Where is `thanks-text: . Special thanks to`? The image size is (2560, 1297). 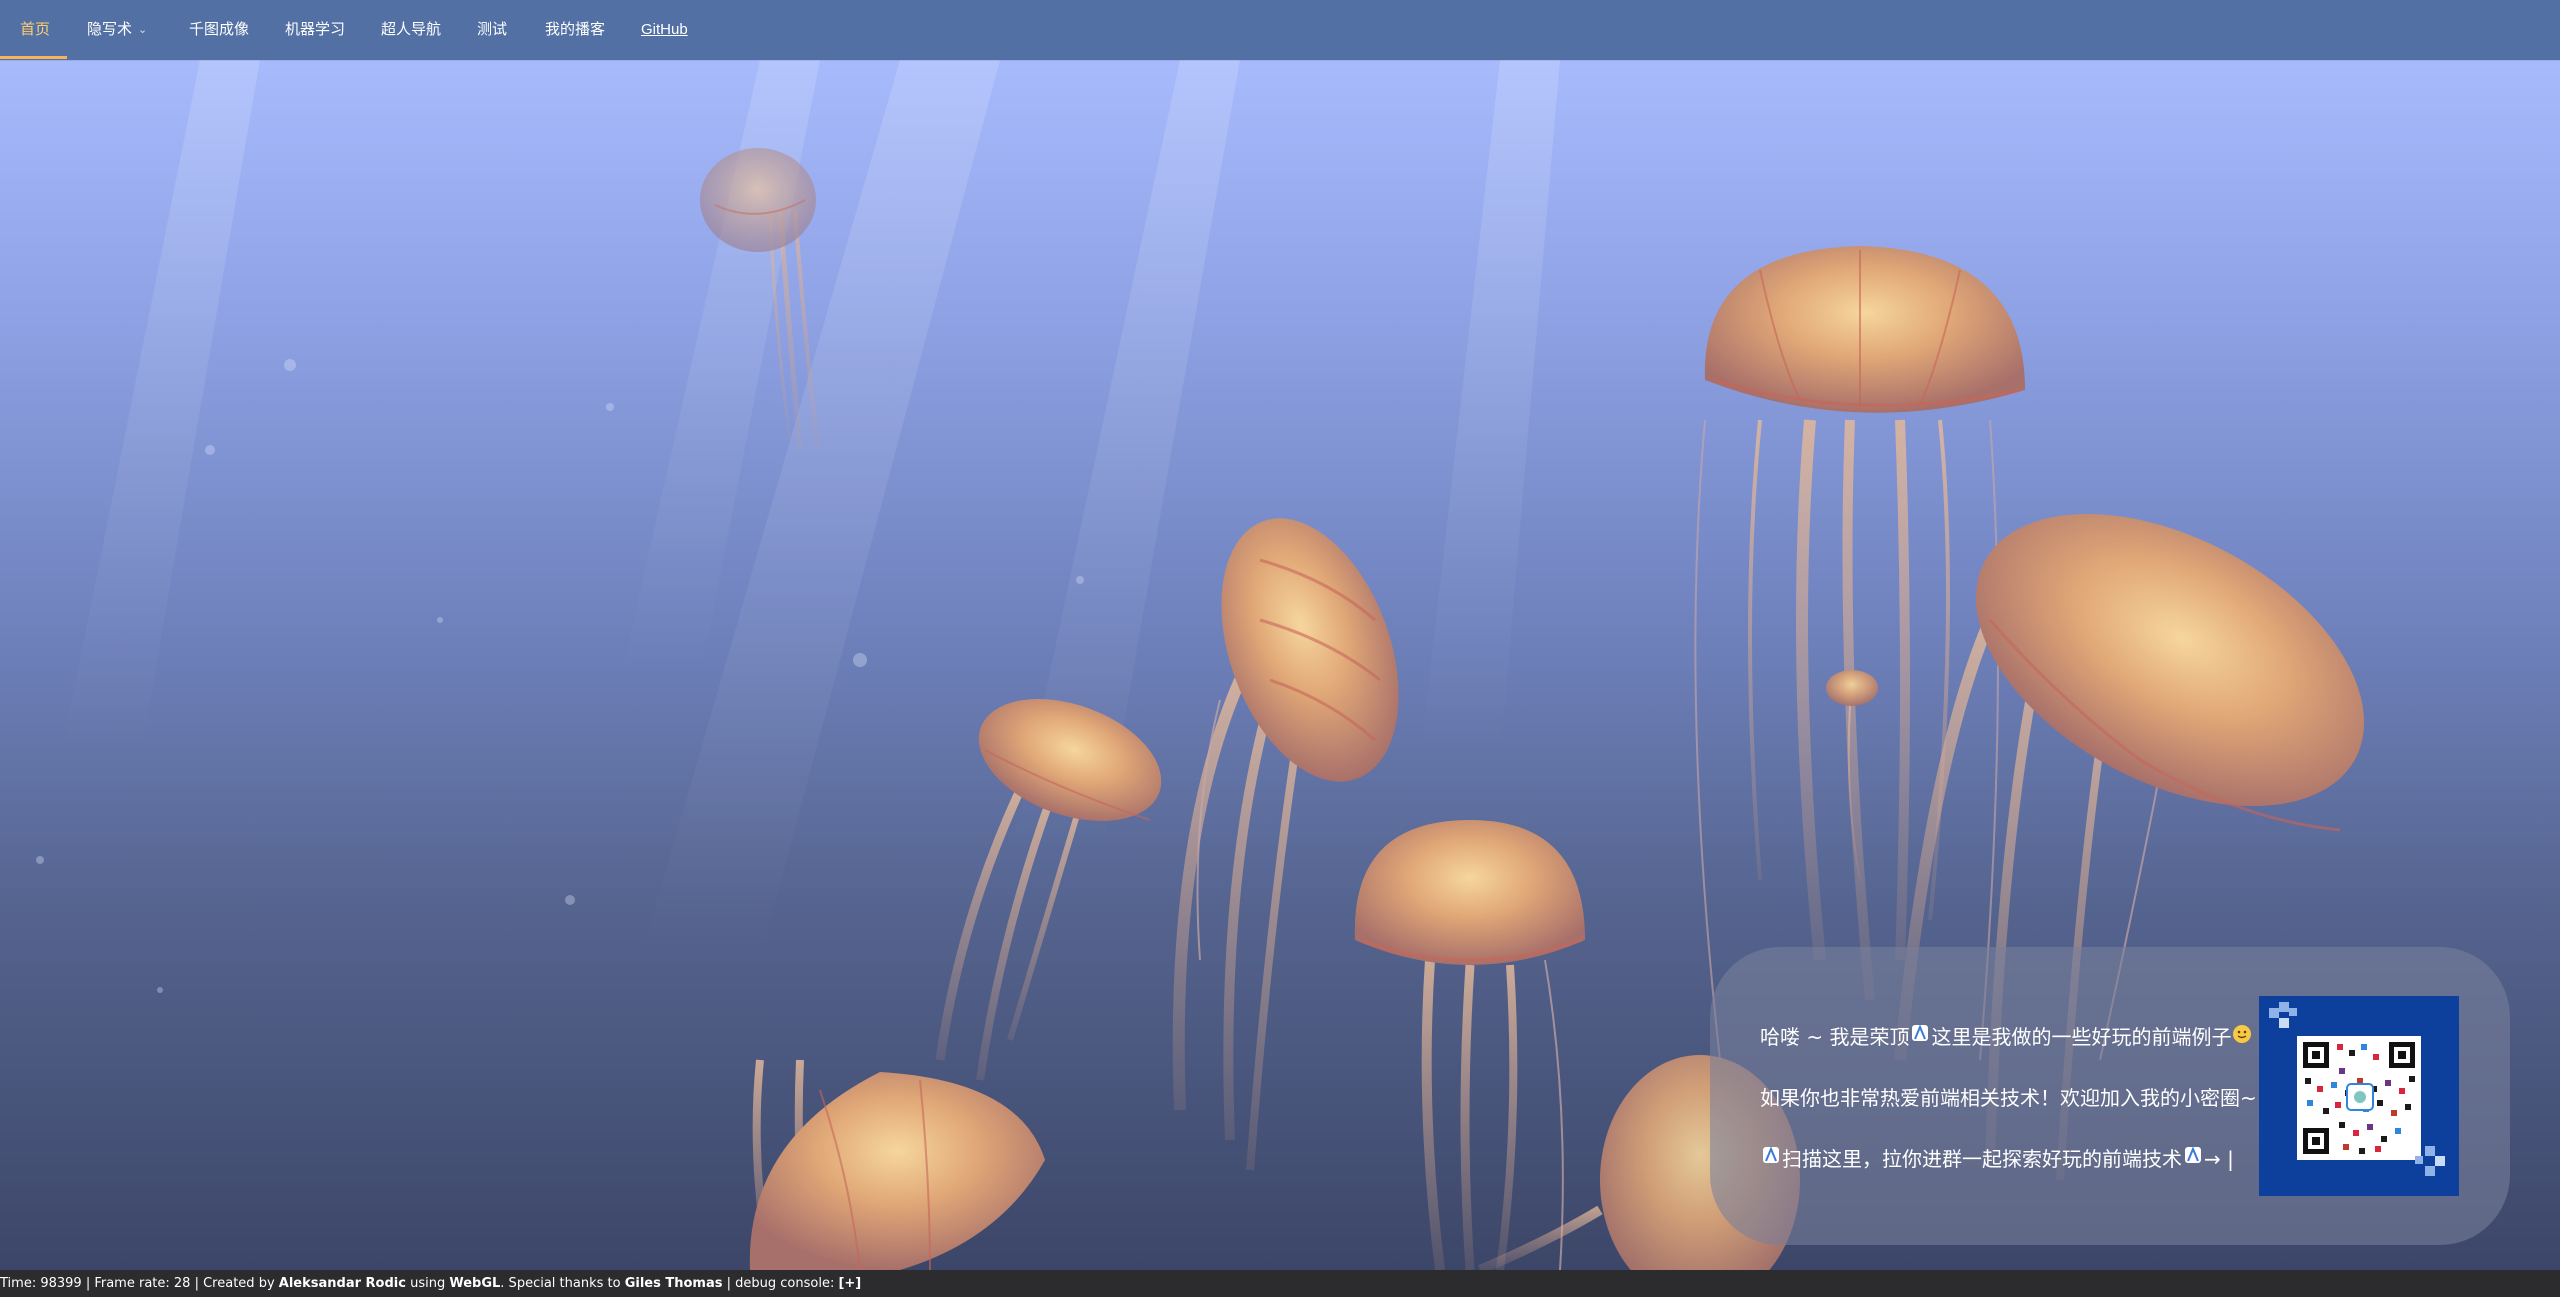 thanks-text: . Special thanks to is located at coordinates (562, 1283).